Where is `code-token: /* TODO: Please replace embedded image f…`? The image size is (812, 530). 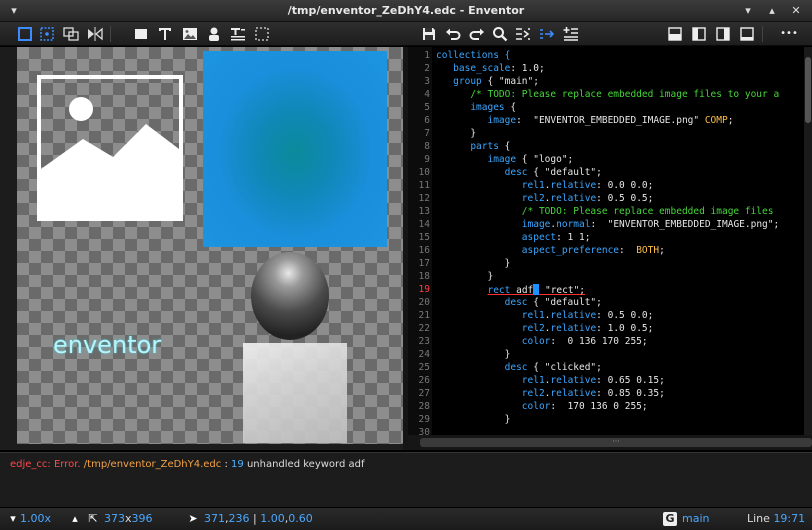 code-token: /* TODO: Please replace embedded image f… is located at coordinates (608, 94).